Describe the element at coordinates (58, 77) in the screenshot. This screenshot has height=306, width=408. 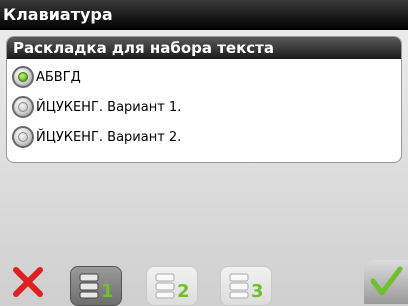
I see `option-label: АБВГД` at that location.